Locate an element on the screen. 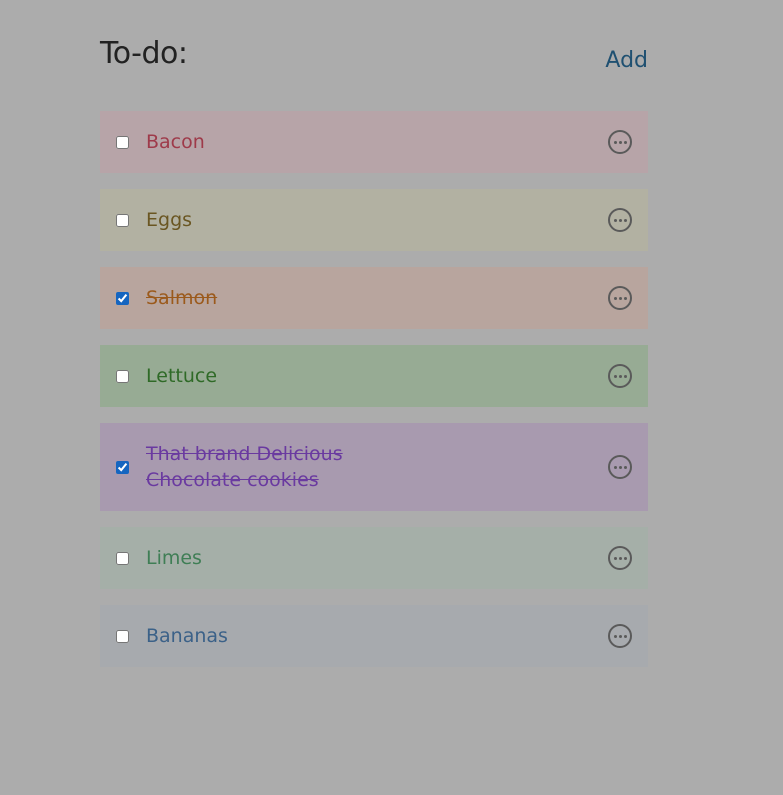  todo-label: Bacon is located at coordinates (175, 142).